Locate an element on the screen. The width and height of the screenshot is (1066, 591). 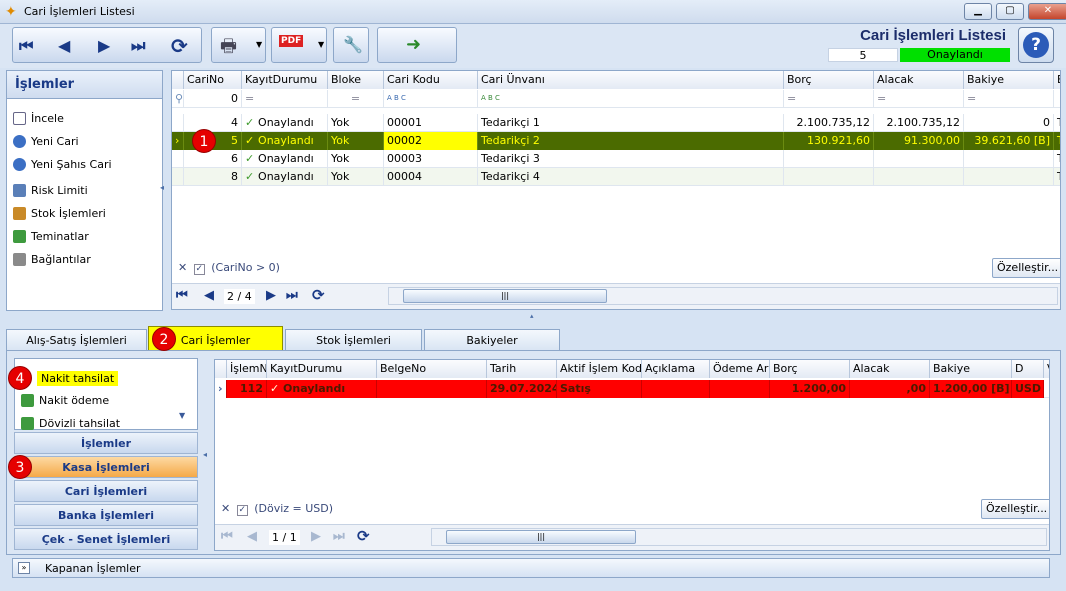
print-button: 🖶 ▼ is located at coordinates (238, 45).